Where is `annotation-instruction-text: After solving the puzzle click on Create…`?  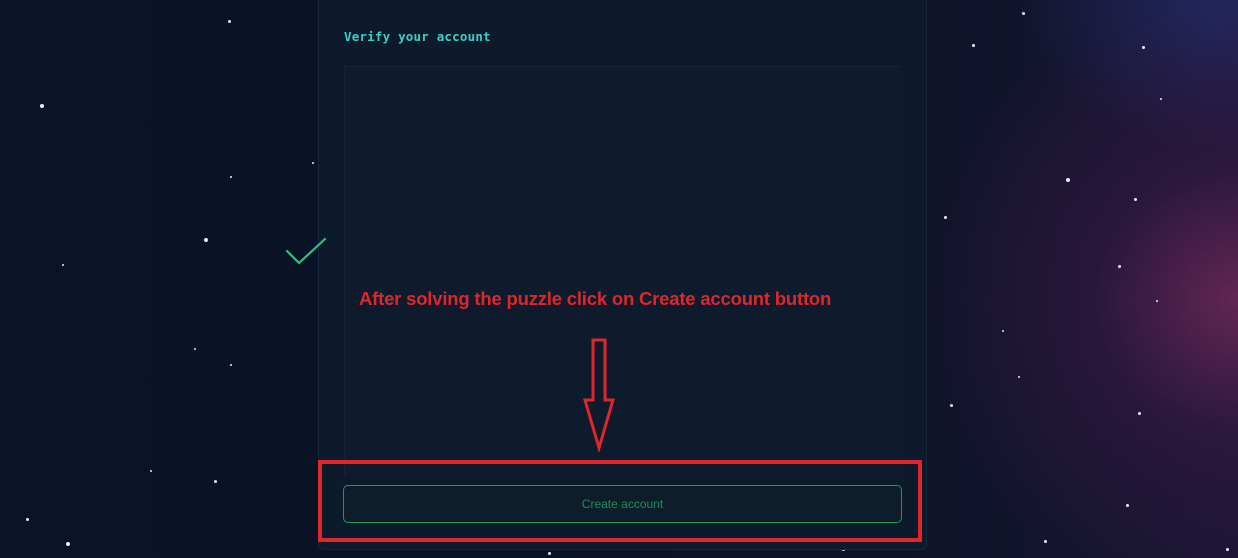 annotation-instruction-text: After solving the puzzle click on Create… is located at coordinates (595, 298).